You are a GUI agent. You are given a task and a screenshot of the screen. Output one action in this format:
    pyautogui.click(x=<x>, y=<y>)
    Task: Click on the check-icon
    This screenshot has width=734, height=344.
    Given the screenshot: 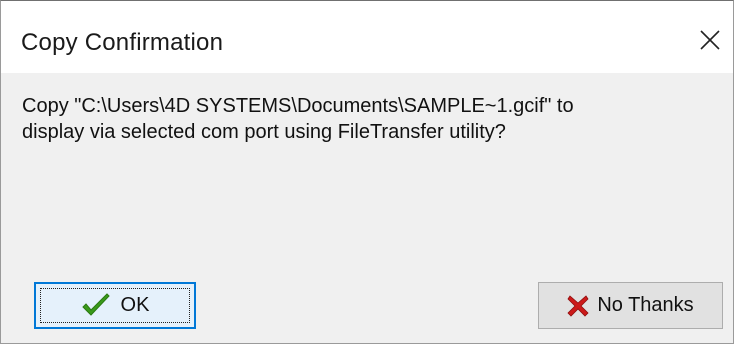 What is the action you would take?
    pyautogui.click(x=96, y=305)
    